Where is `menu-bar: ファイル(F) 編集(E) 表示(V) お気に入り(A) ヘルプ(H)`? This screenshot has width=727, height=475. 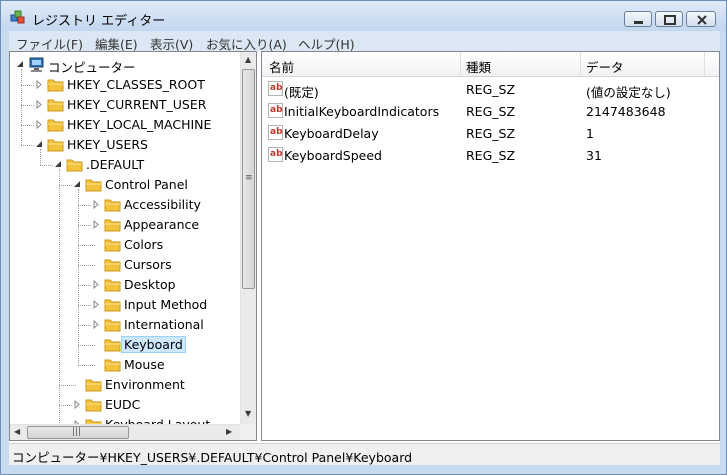
menu-bar: ファイル(F) 編集(E) 表示(V) お気に入り(A) ヘルプ(H) is located at coordinates (364, 41).